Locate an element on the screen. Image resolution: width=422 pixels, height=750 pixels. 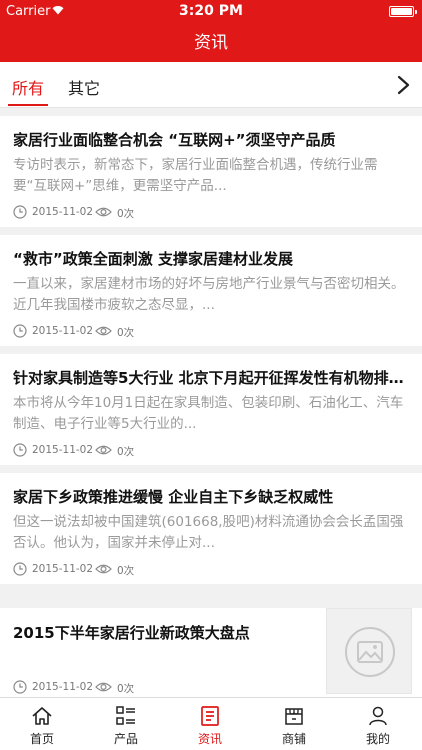
battery-icon is located at coordinates (403, 11).